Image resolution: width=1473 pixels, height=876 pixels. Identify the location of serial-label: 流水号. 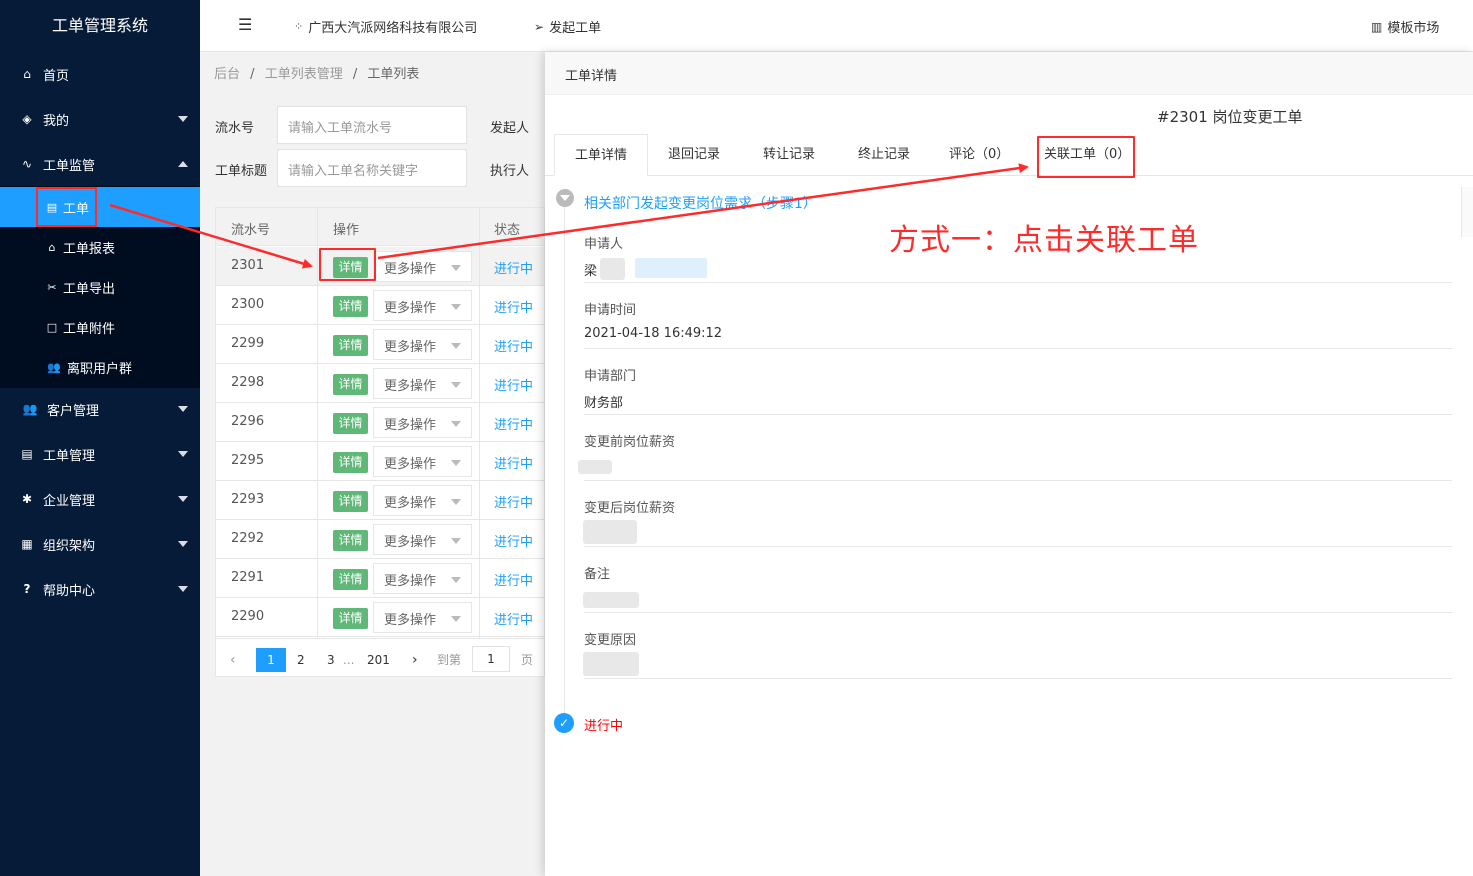
(235, 128).